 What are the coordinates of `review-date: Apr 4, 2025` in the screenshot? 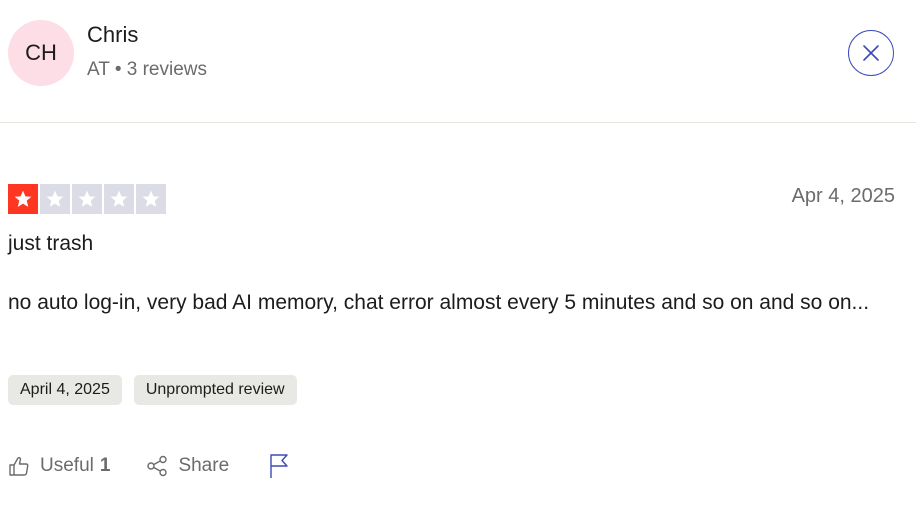 It's located at (843, 196).